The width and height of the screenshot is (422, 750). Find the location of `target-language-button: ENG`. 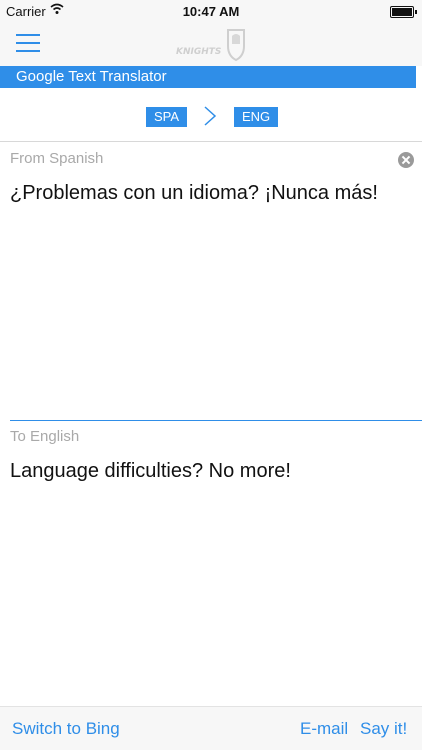

target-language-button: ENG is located at coordinates (256, 117).